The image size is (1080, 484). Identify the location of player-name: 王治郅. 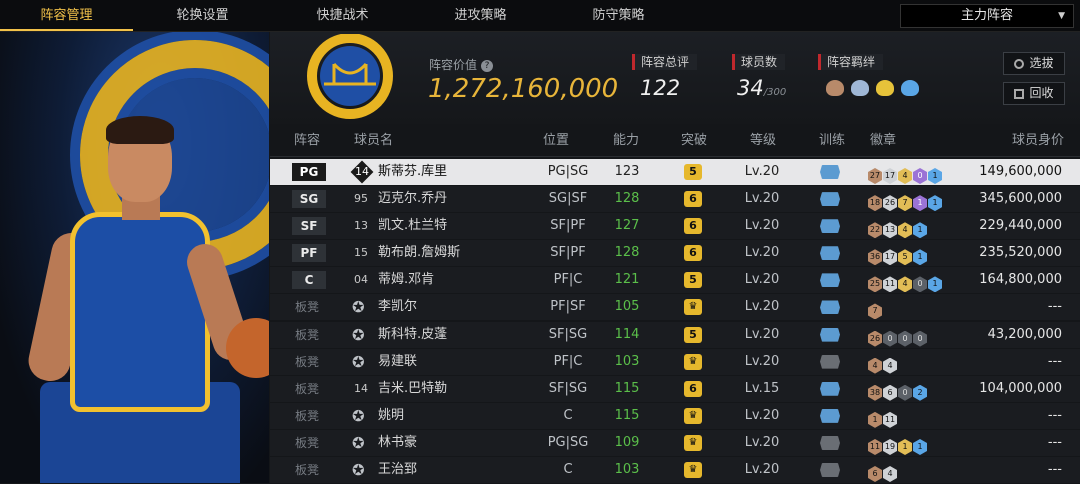
(398, 470).